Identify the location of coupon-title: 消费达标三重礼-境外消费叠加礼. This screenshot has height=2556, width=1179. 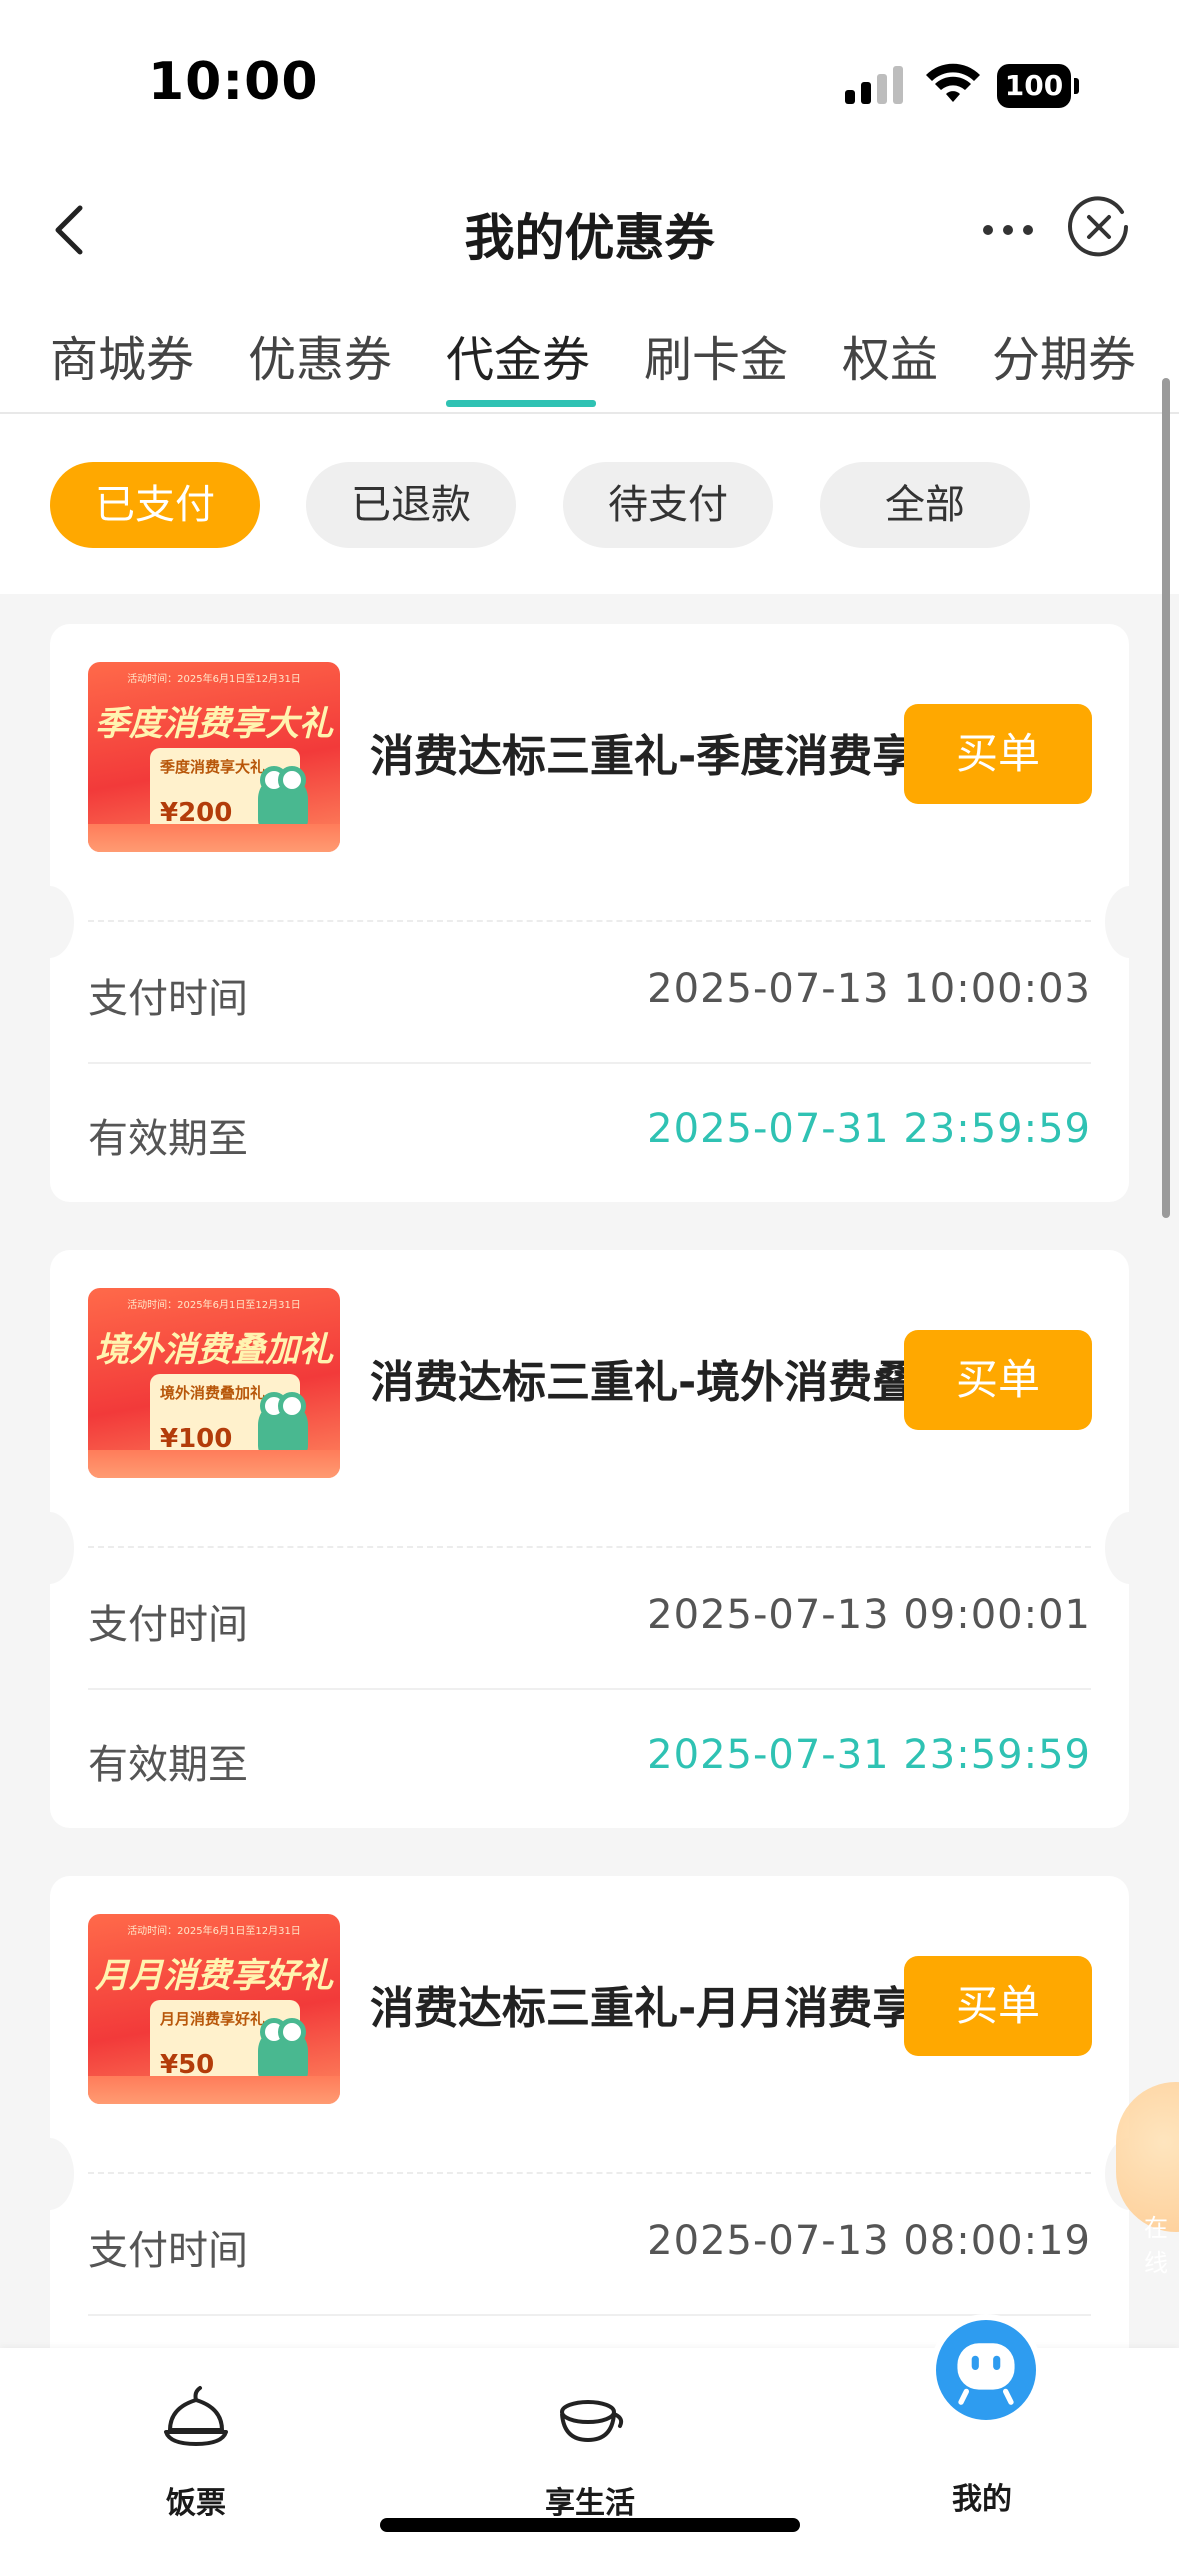
(645, 1382).